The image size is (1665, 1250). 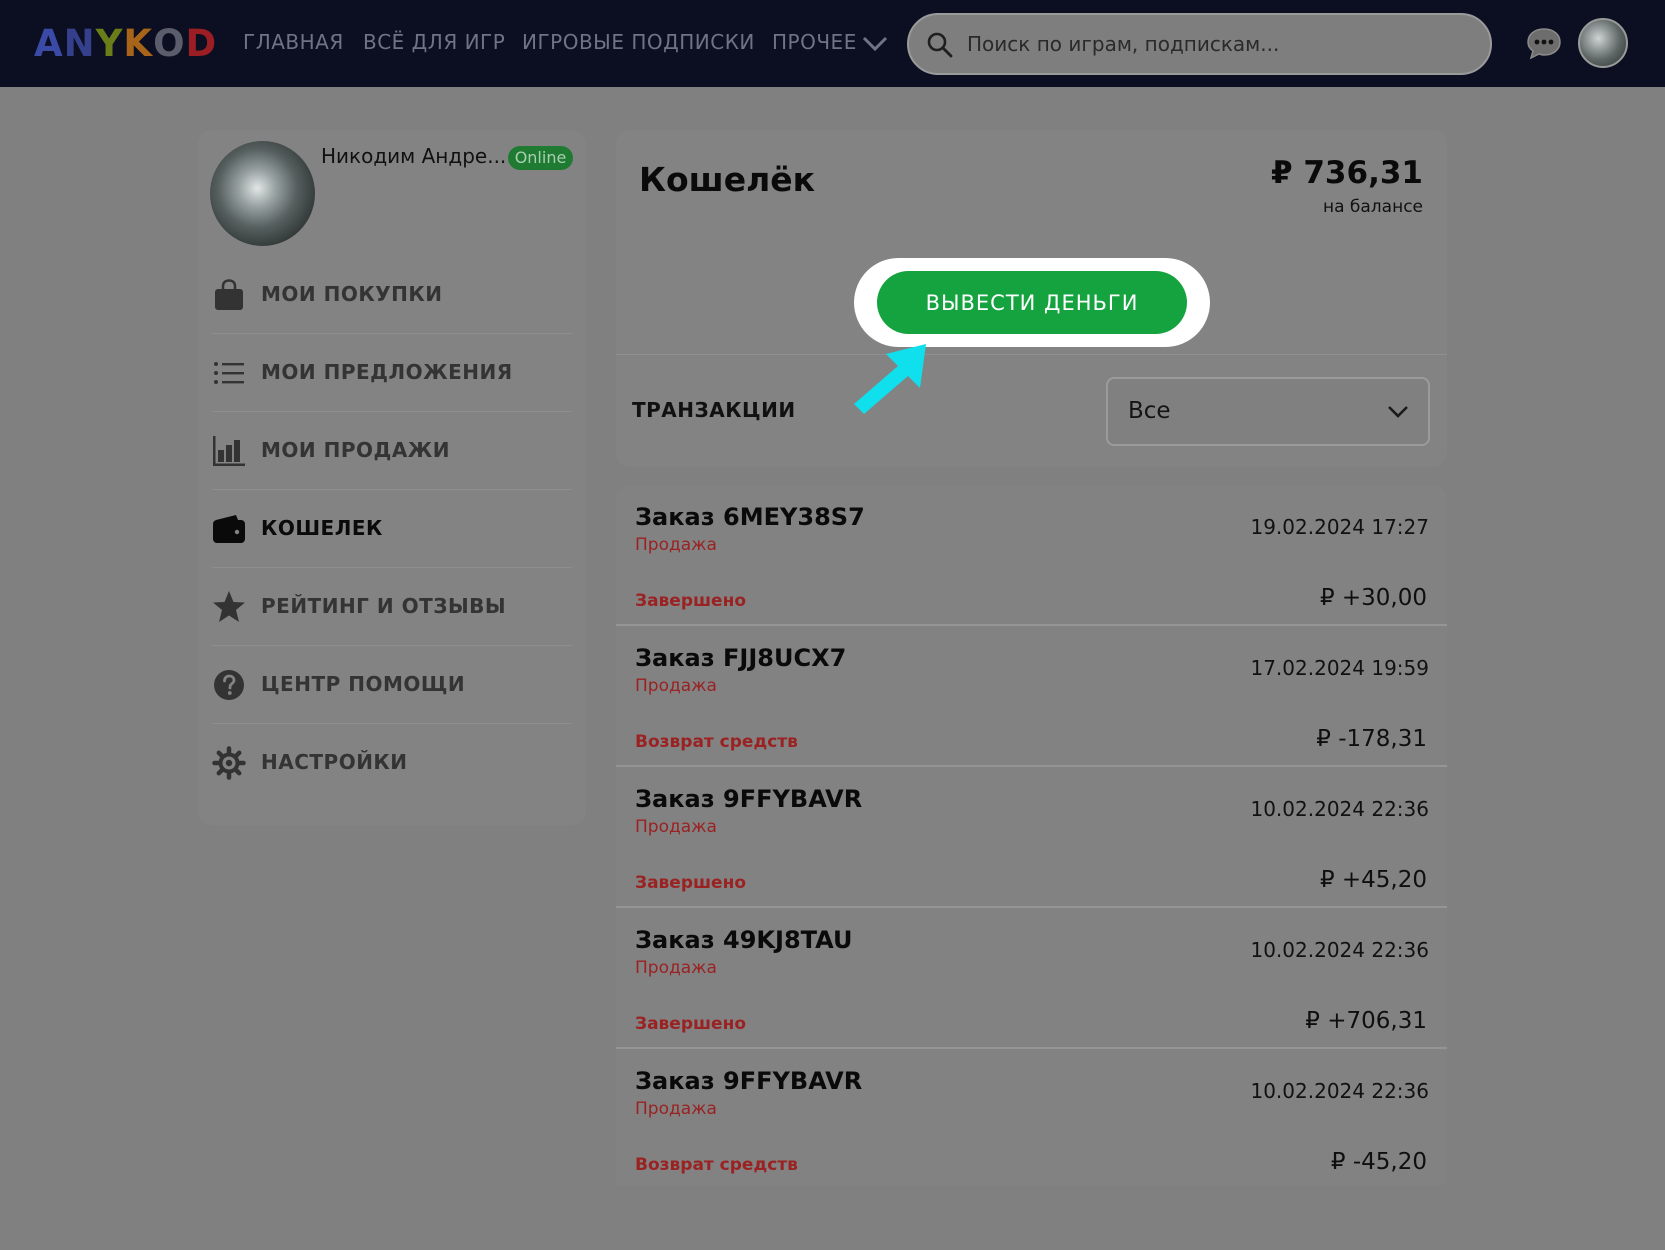 What do you see at coordinates (229, 606) in the screenshot?
I see `star-icon` at bounding box center [229, 606].